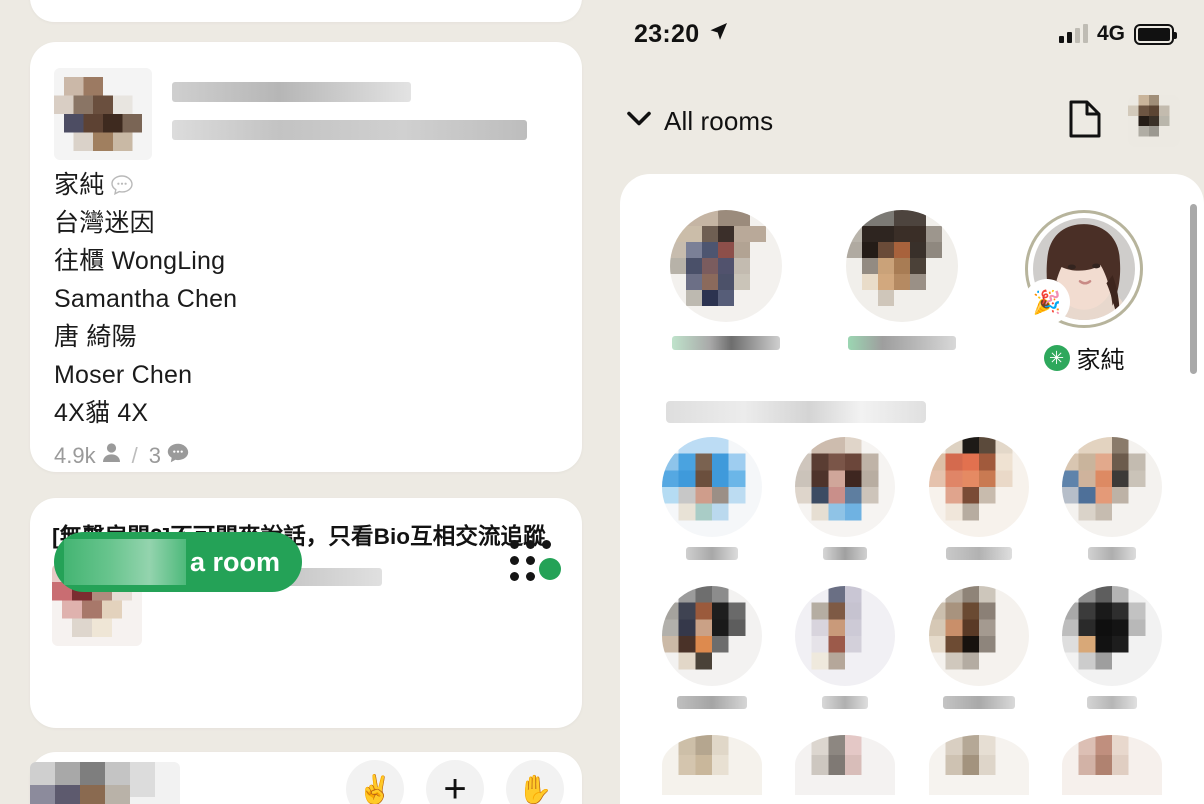 The height and width of the screenshot is (804, 1204). Describe the element at coordinates (699, 121) in the screenshot. I see `all-rooms-selector: All rooms` at that location.